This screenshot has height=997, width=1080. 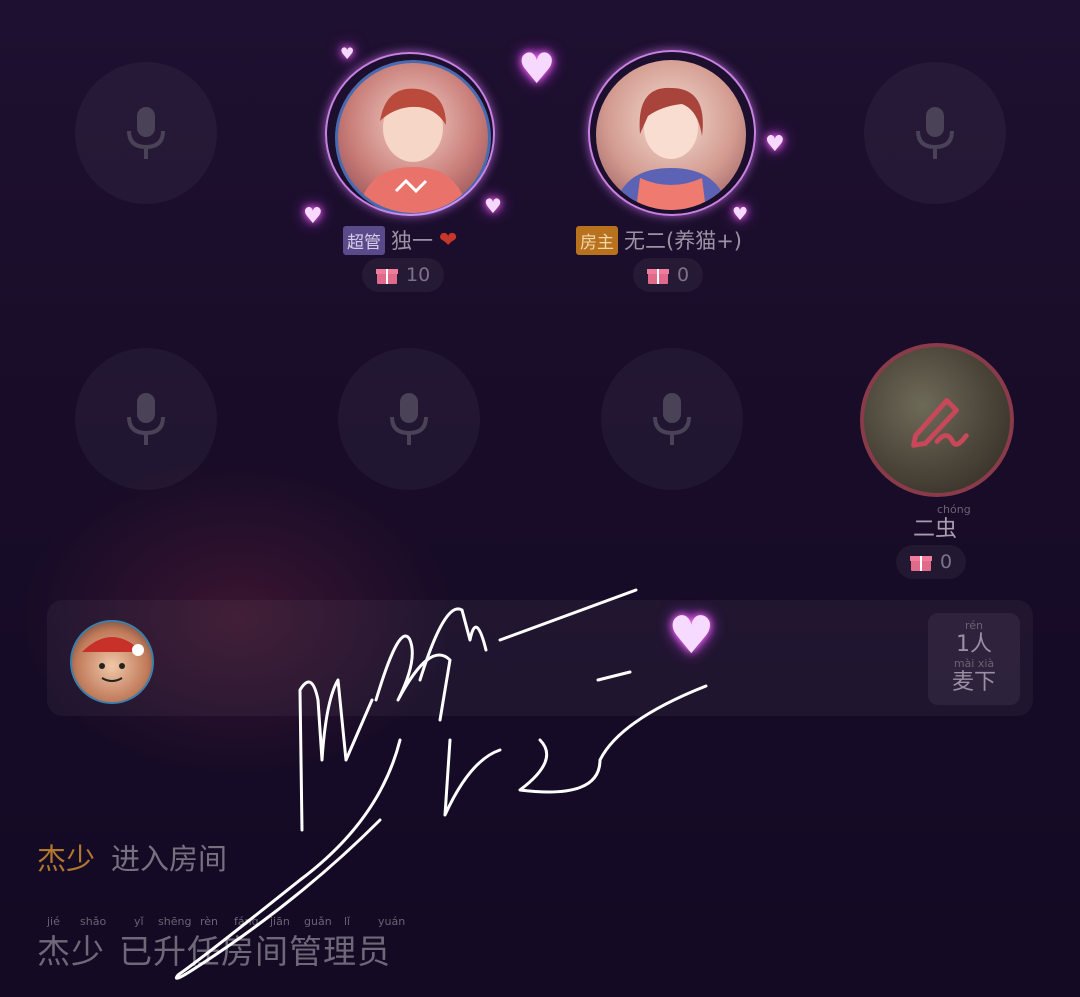 What do you see at coordinates (974, 625) in the screenshot?
I see `count-pinyin: rén` at bounding box center [974, 625].